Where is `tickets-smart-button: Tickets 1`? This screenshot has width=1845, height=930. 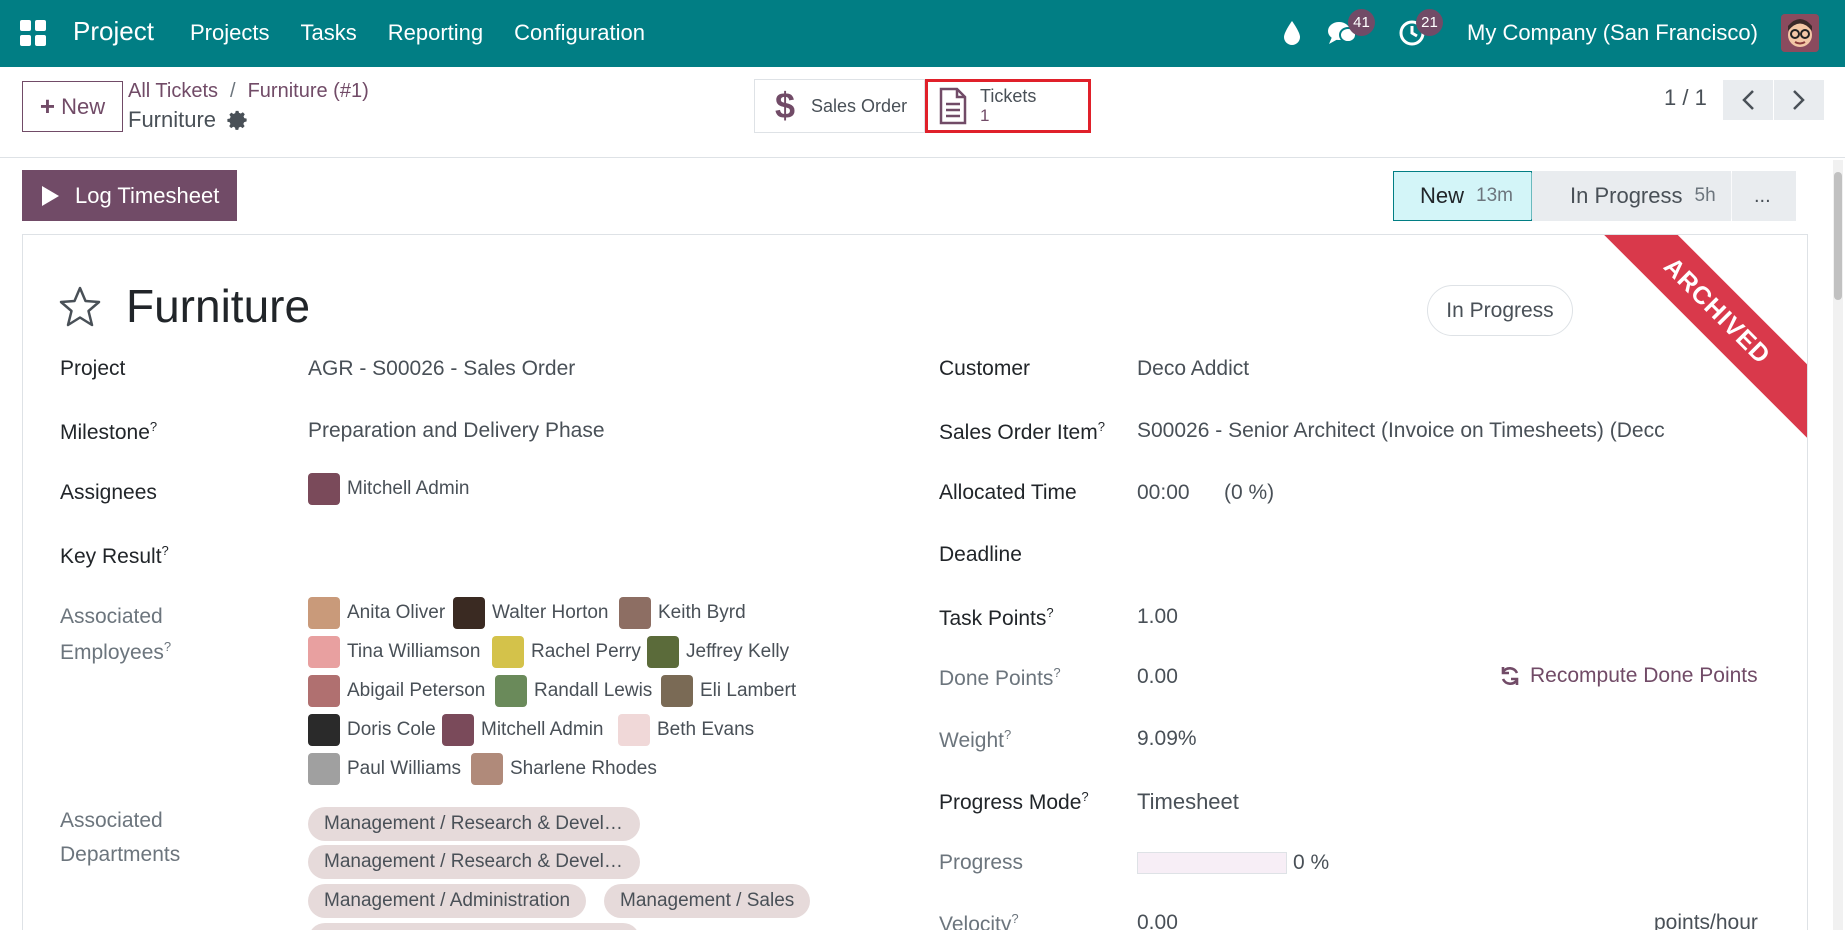 tickets-smart-button: Tickets 1 is located at coordinates (1008, 106).